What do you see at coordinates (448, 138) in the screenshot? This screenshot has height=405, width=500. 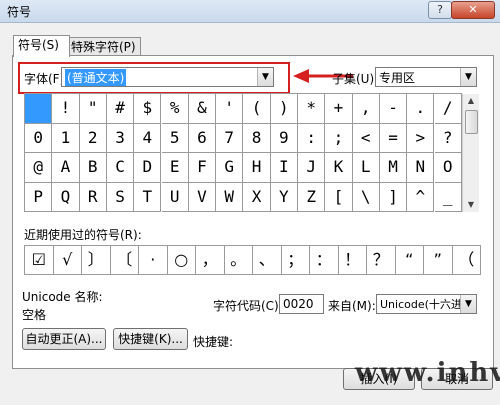 I see `symbol-cell: ?` at bounding box center [448, 138].